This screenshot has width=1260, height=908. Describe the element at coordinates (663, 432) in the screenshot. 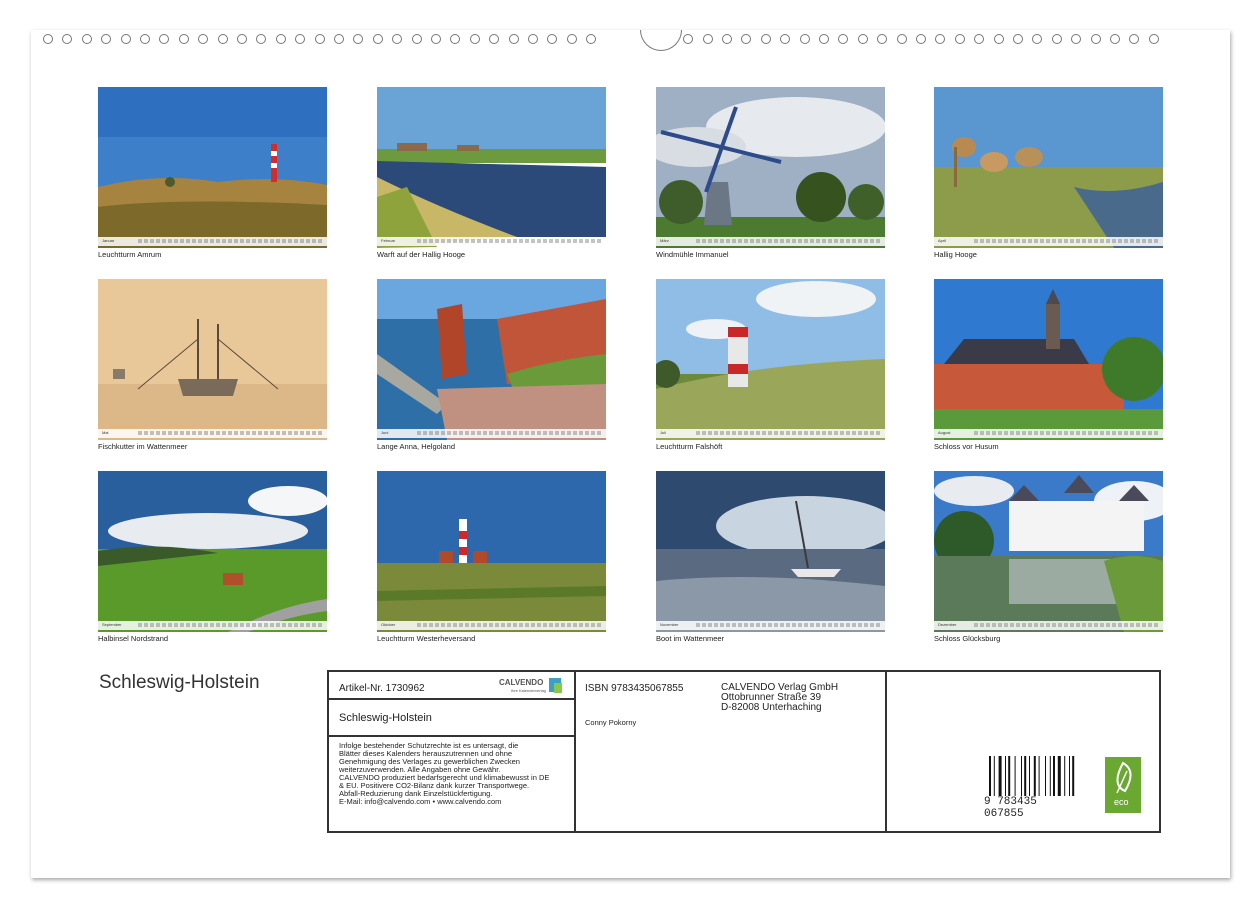

I see `month-label: Juli` at that location.